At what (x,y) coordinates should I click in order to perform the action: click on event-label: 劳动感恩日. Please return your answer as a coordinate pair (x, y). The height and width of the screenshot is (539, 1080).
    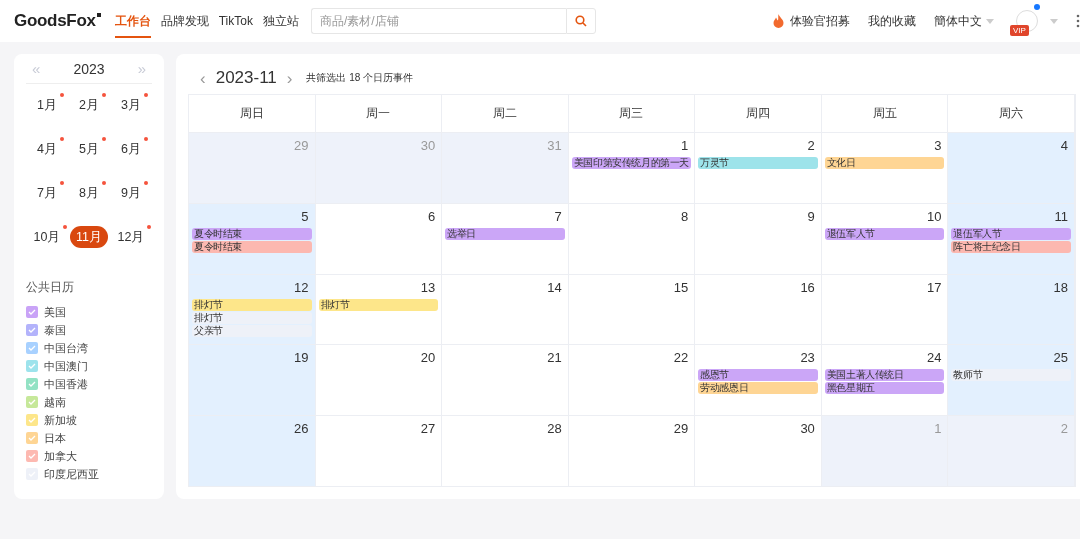
    Looking at the image, I should click on (758, 388).